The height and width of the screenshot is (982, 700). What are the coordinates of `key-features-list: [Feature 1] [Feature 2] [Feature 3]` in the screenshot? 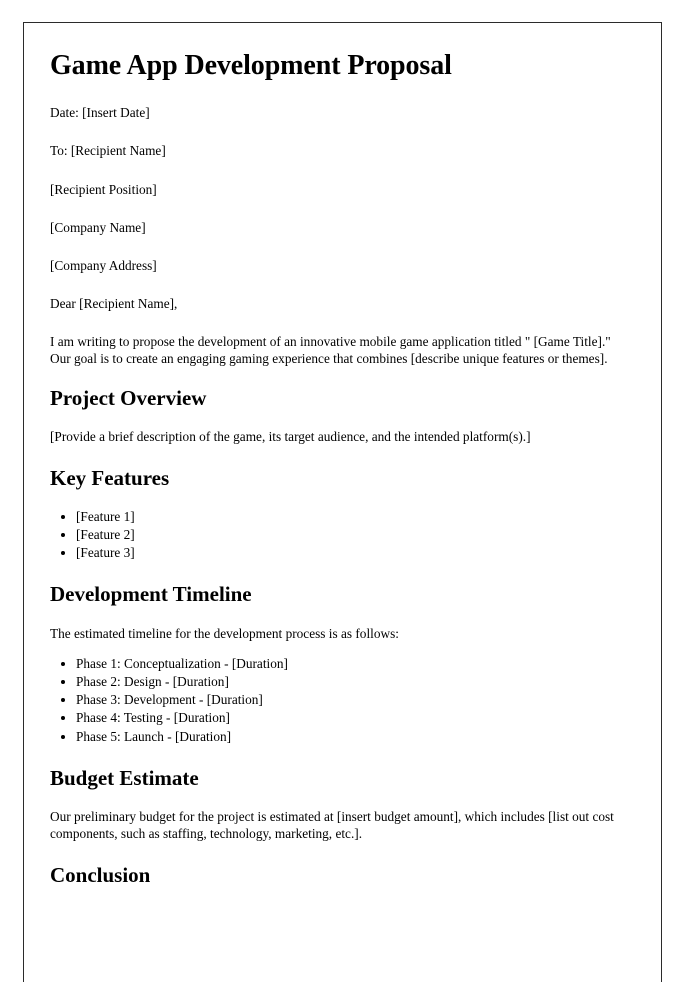 It's located at (342, 535).